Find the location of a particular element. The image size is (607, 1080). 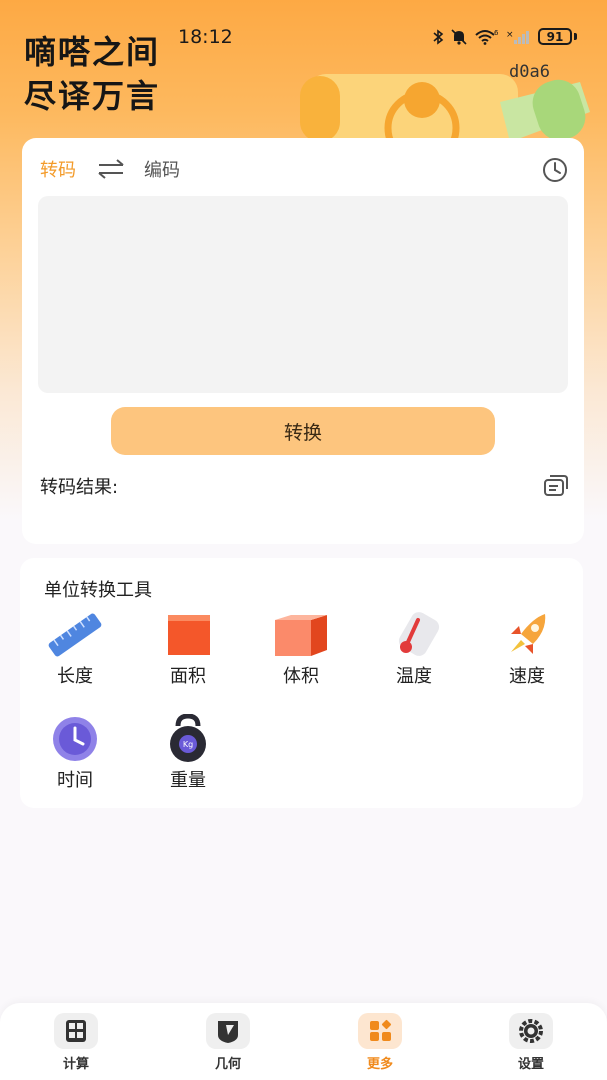

tool-weight-label: 重量 is located at coordinates (188, 780).